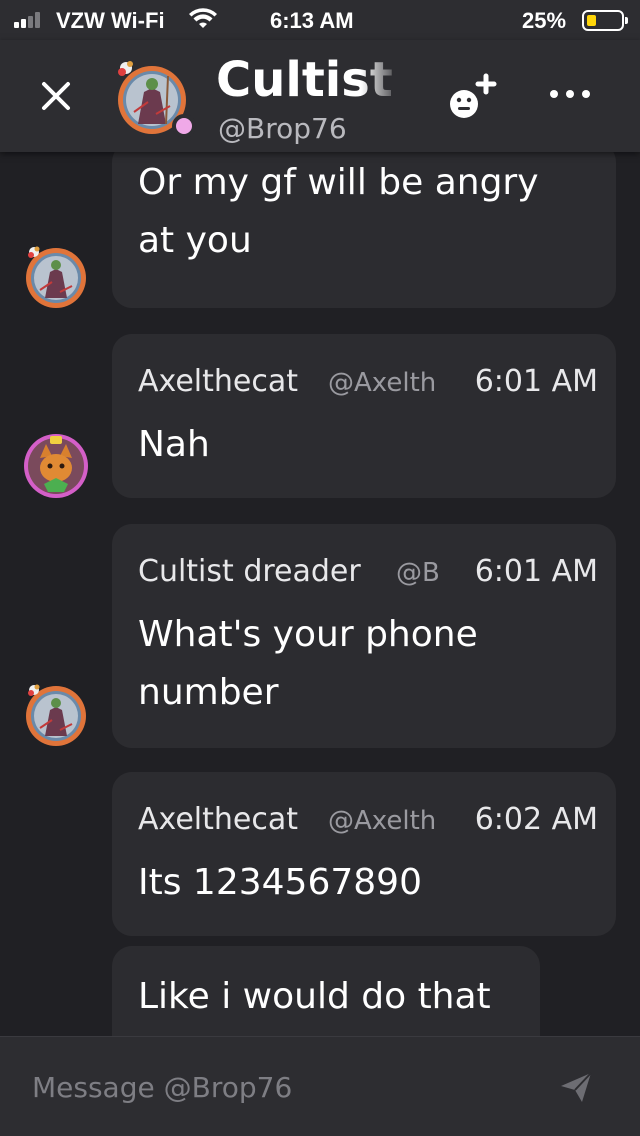  I want to click on message-meta: Axelthecat @Axelth 6:01 AM, so click(368, 383).